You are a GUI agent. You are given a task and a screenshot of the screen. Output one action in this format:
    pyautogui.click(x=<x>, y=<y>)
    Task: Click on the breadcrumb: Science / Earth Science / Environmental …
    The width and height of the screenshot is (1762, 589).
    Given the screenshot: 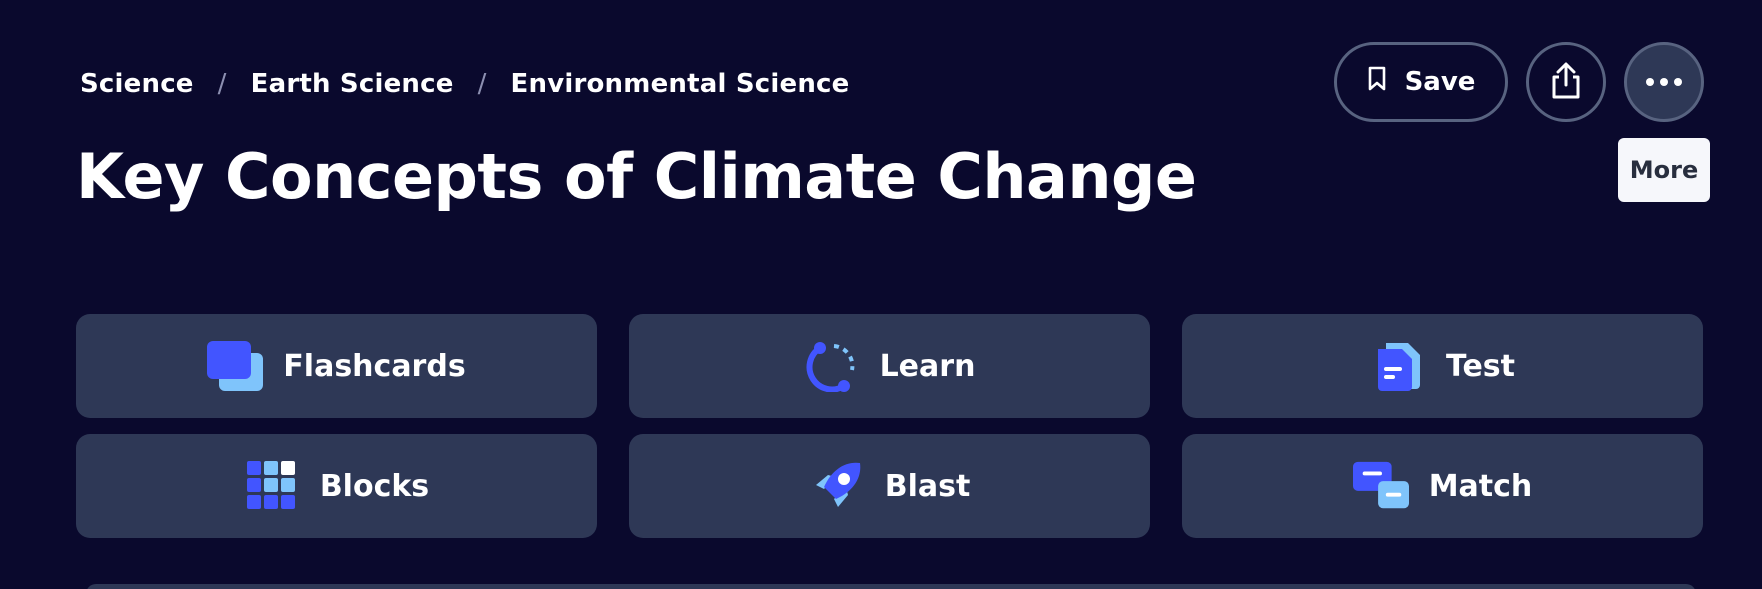 What is the action you would take?
    pyautogui.click(x=464, y=84)
    